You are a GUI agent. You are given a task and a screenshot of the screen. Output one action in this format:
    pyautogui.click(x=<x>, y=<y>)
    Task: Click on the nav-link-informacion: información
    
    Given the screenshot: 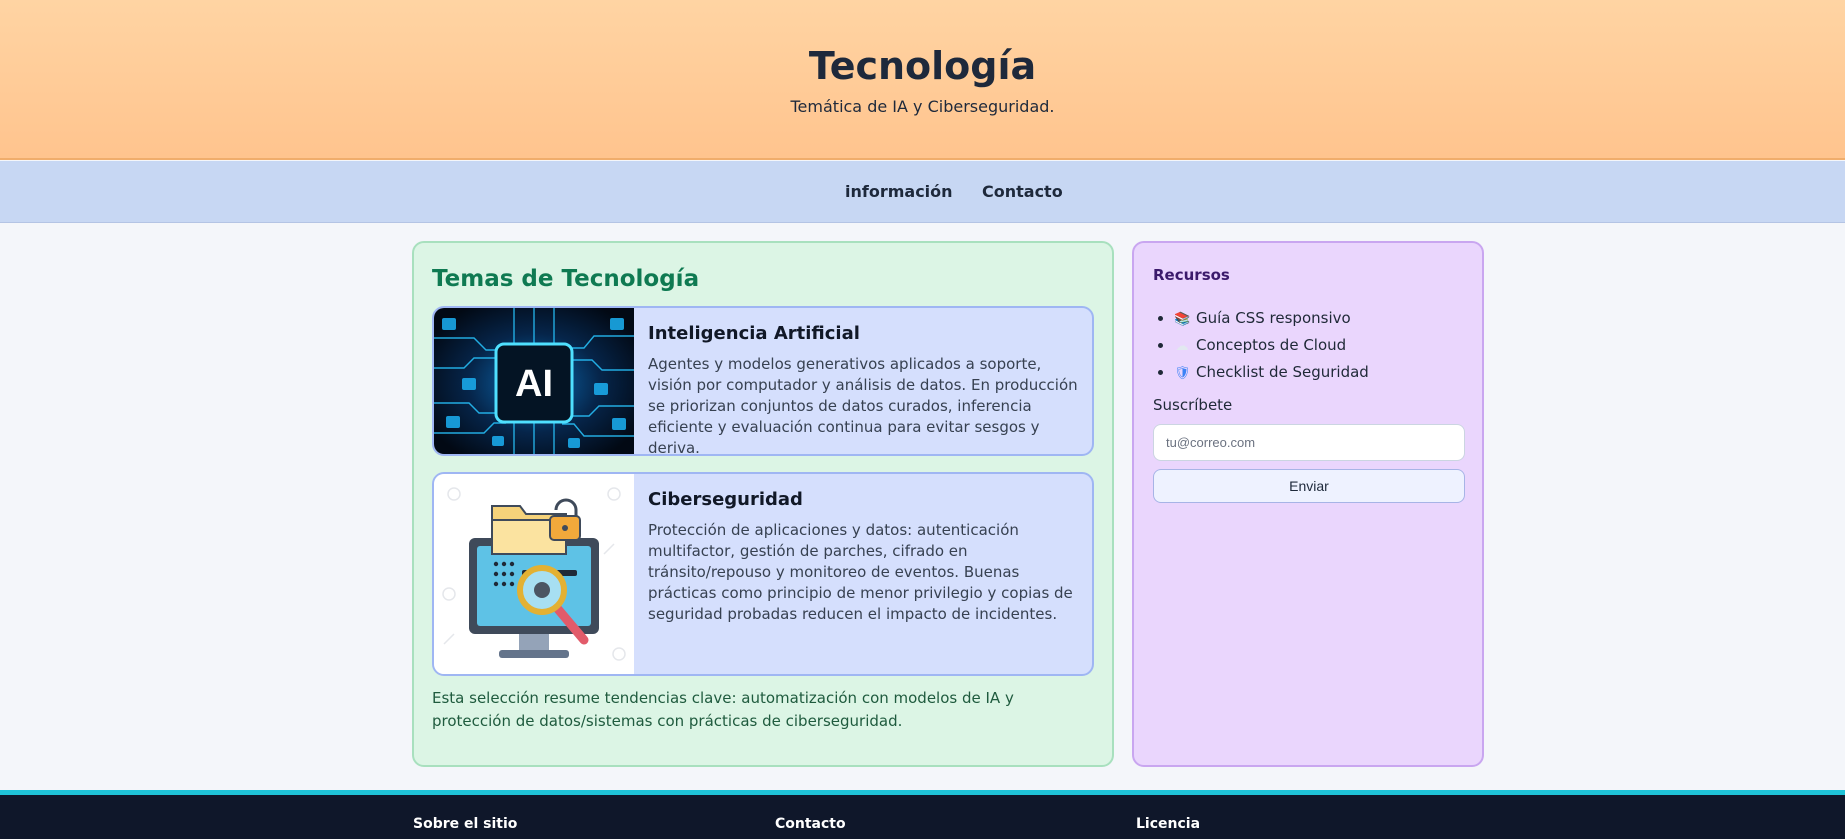 What is the action you would take?
    pyautogui.click(x=899, y=191)
    